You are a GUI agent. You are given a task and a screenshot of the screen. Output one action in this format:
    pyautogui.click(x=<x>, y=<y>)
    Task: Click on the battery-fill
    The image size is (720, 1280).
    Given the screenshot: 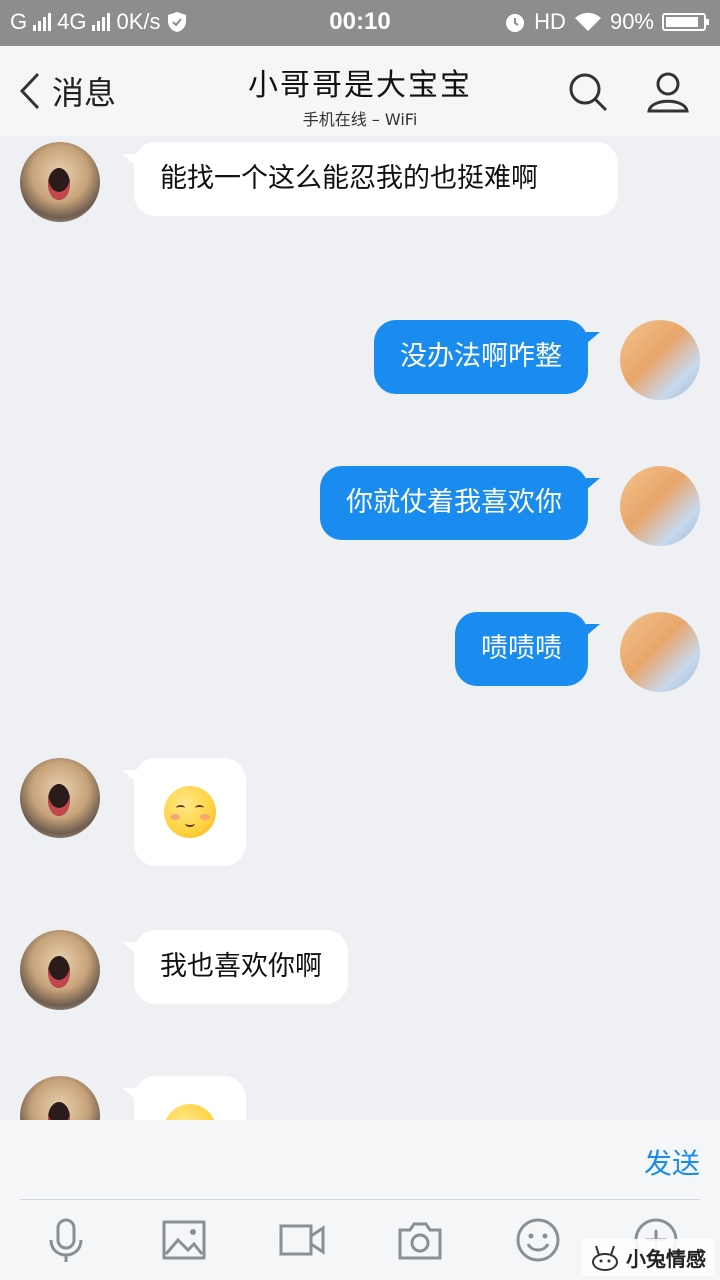 What is the action you would take?
    pyautogui.click(x=682, y=22)
    